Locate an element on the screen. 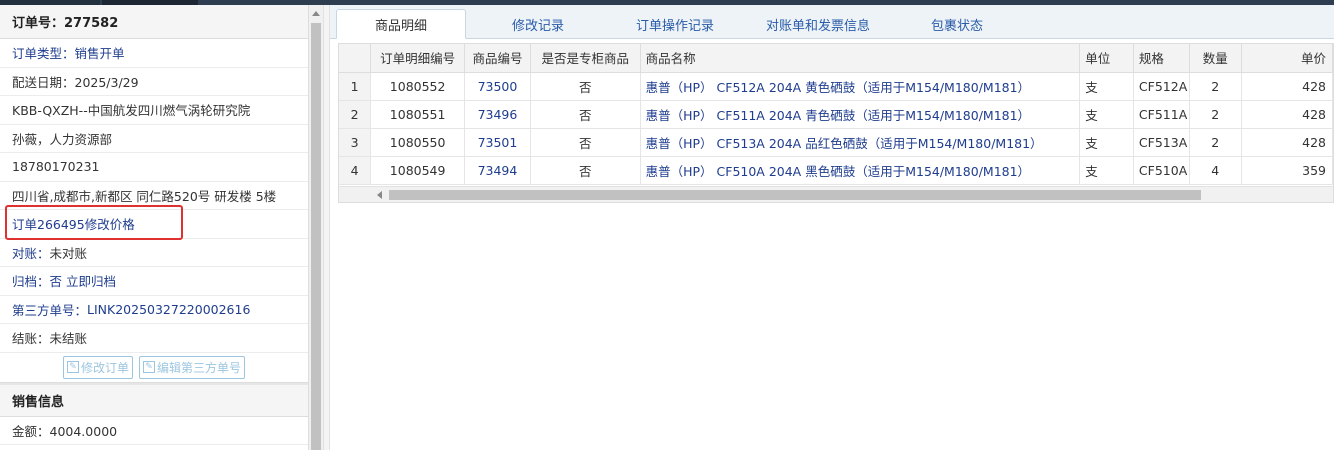 The height and width of the screenshot is (450, 1334). product-id-link: 73496 is located at coordinates (497, 114).